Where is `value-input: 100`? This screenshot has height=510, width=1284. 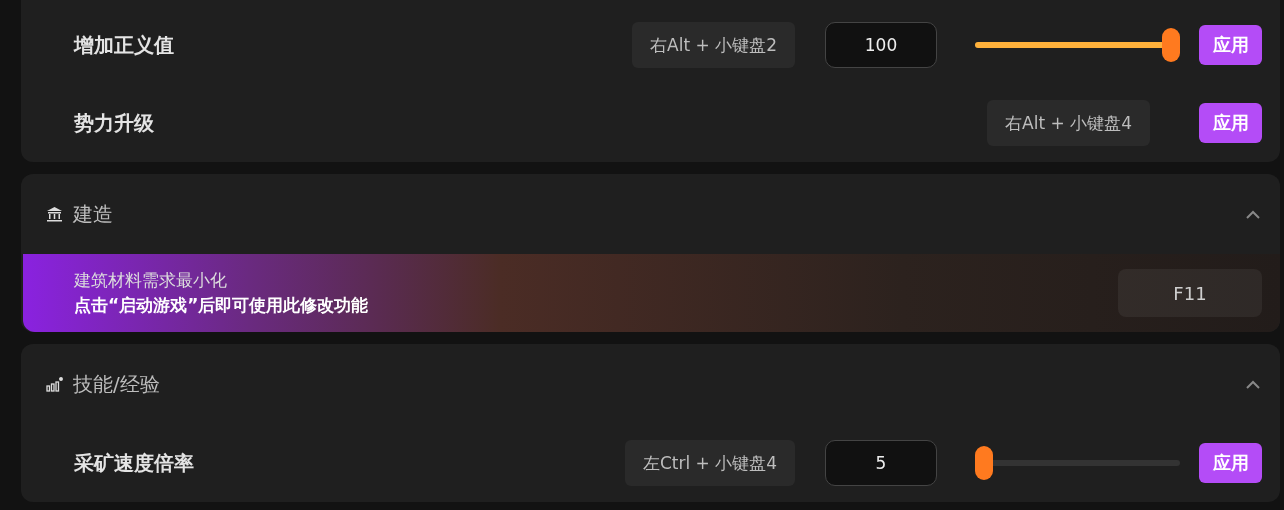 value-input: 100 is located at coordinates (881, 45).